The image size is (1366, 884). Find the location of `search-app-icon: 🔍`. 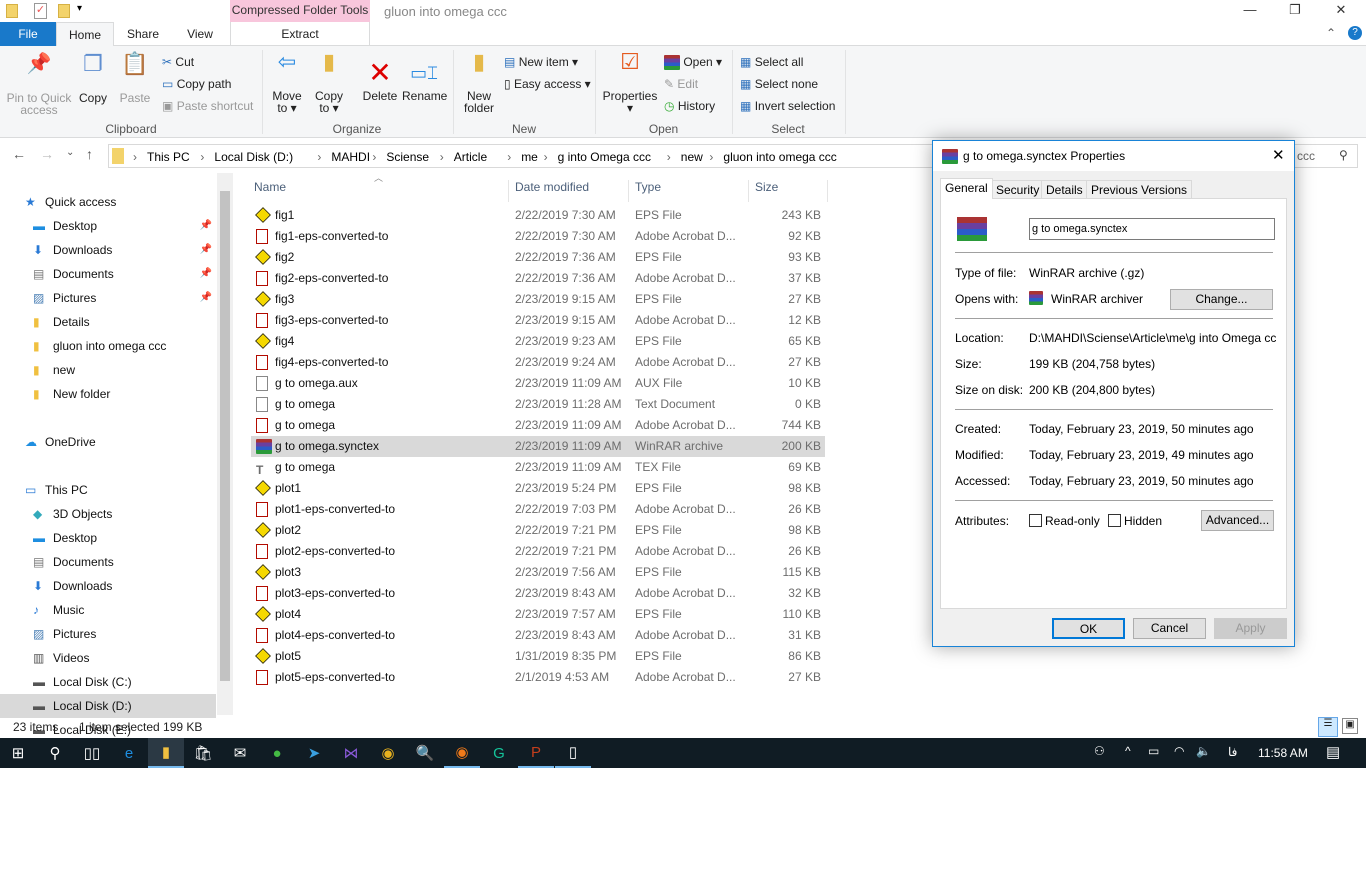

search-app-icon: 🔍 is located at coordinates (425, 753).